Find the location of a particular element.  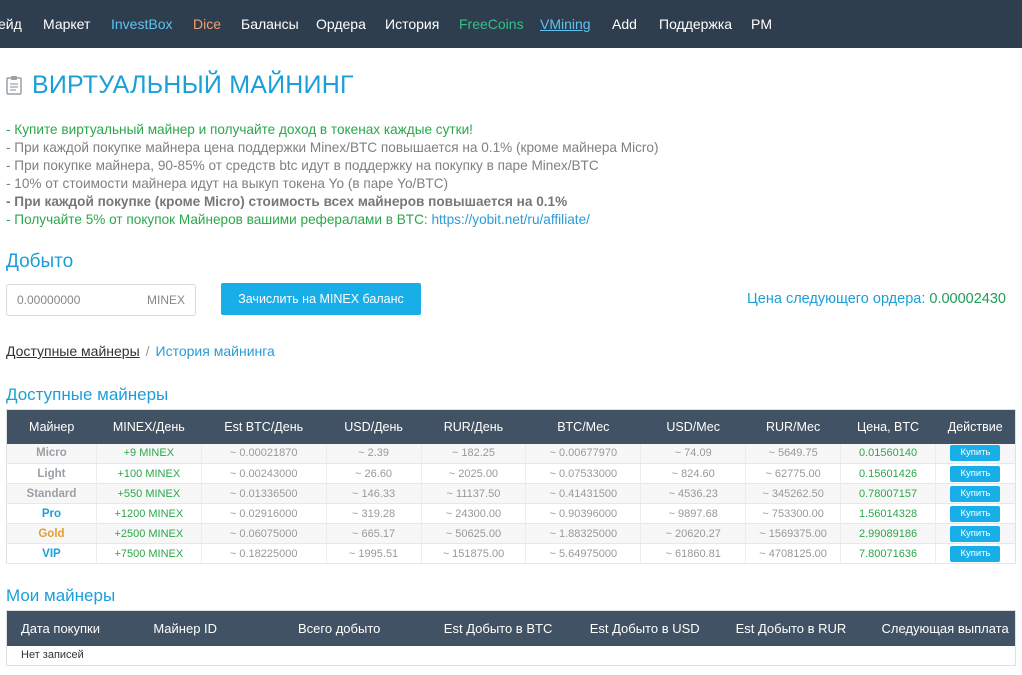

usd-day-cell: ~ 2.39 is located at coordinates (373, 453).